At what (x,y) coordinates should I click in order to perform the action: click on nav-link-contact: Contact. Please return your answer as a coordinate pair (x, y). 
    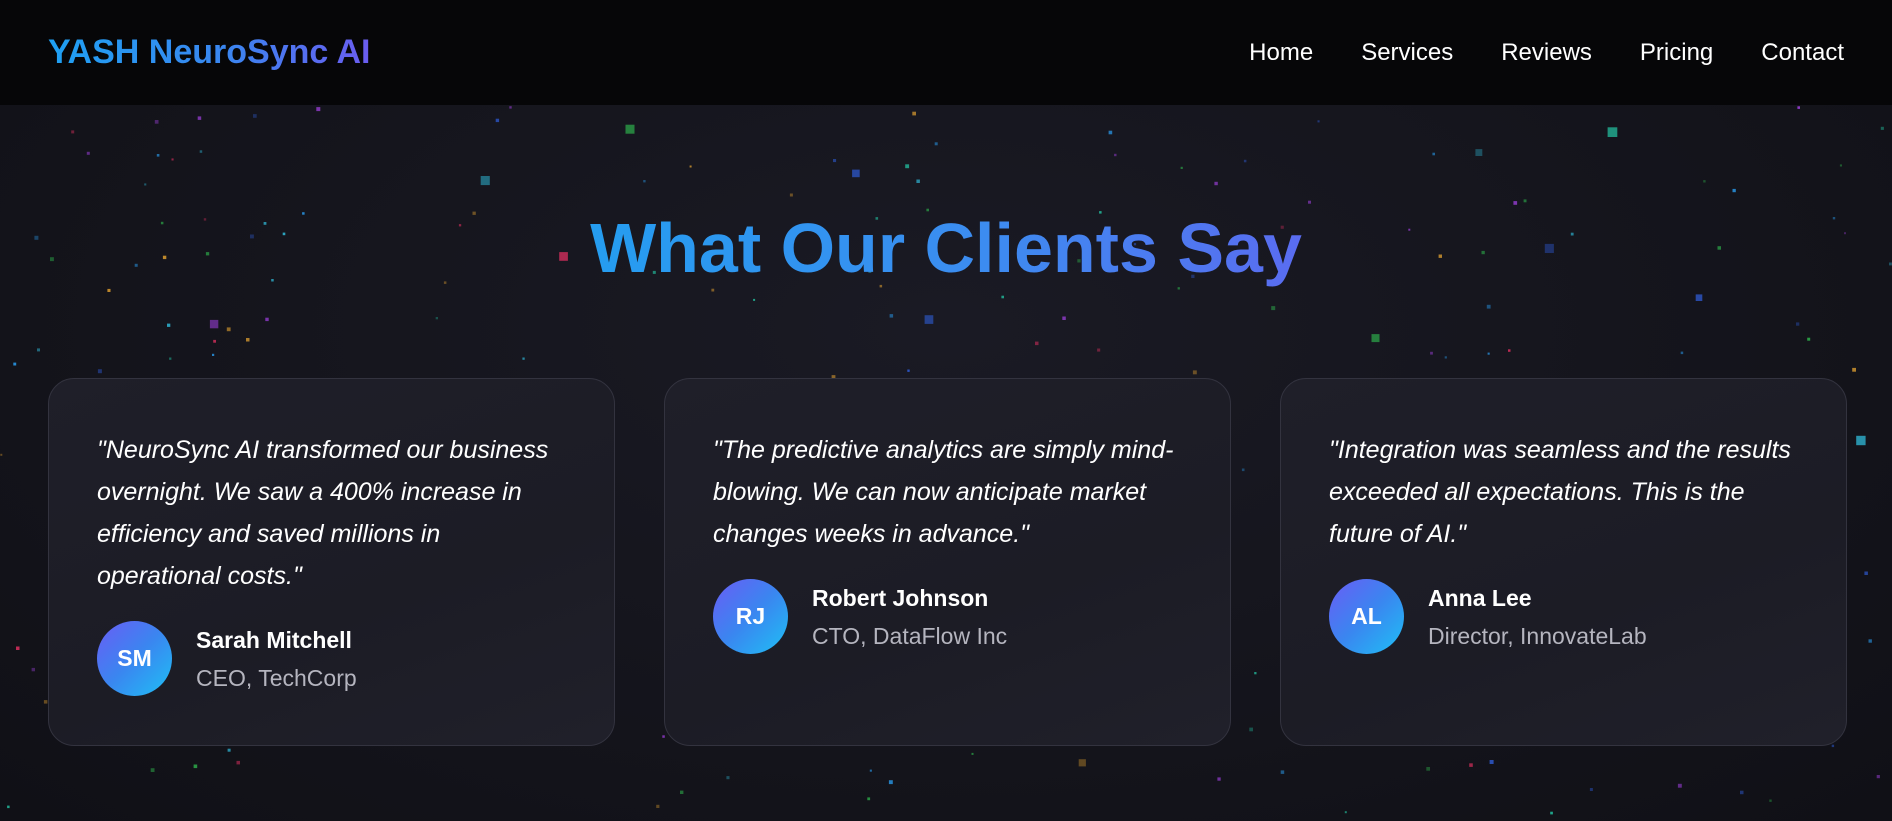
    Looking at the image, I should click on (1802, 52).